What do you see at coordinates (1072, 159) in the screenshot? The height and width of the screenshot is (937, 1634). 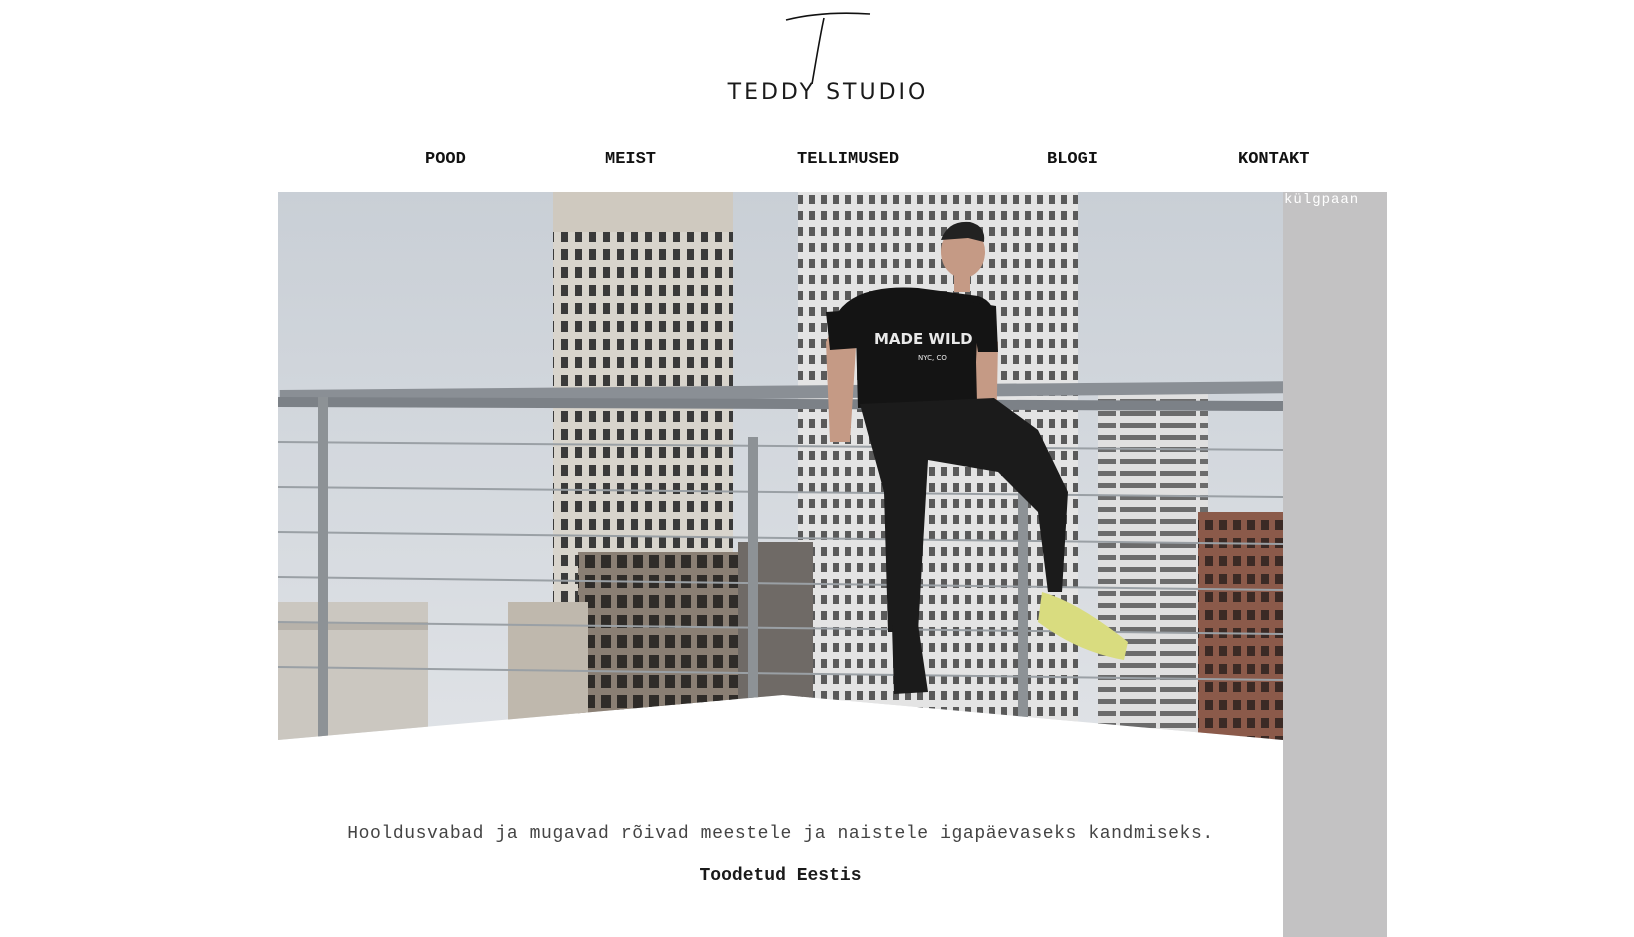 I see `nav-item-blogi: BLOGI` at bounding box center [1072, 159].